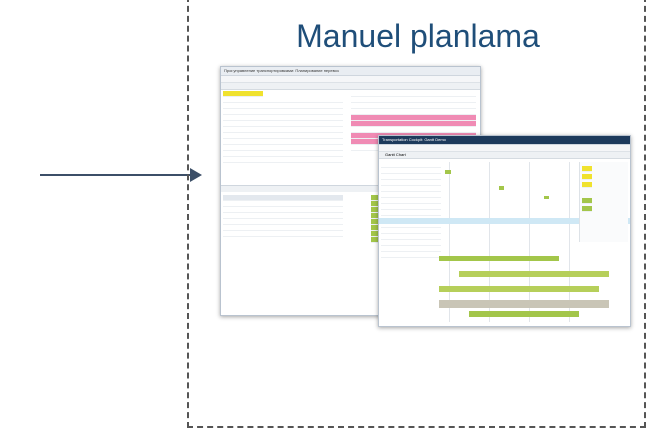 The width and height of the screenshot is (649, 428). I want to click on gantt-label: Gantt Chart, so click(504, 155).